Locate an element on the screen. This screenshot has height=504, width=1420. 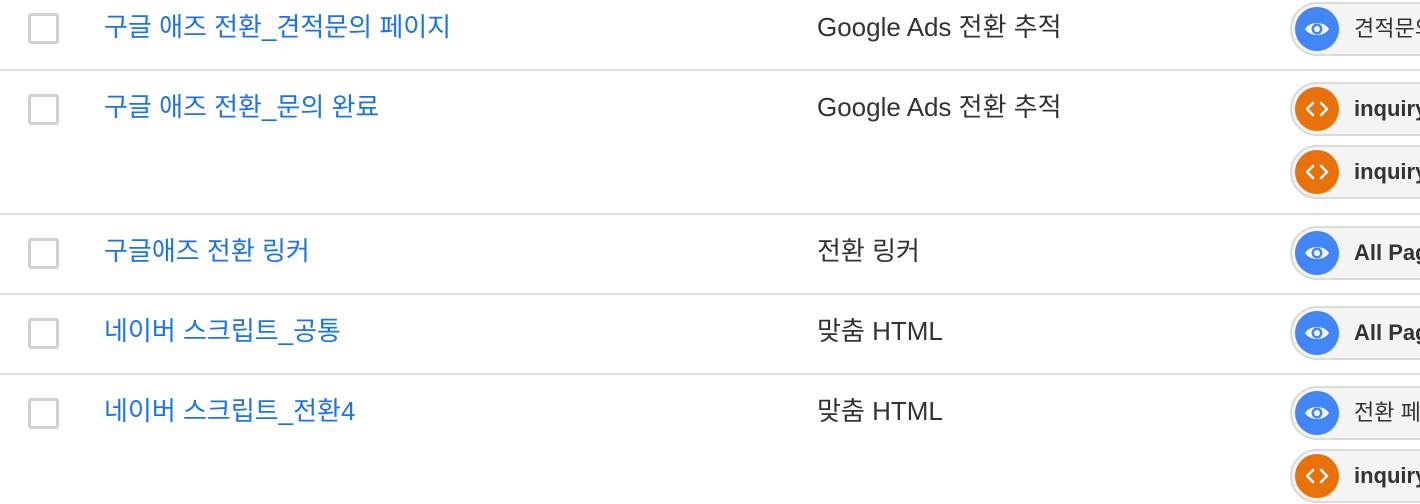
trigger-label: 전환 페이지 is located at coordinates (1387, 412).